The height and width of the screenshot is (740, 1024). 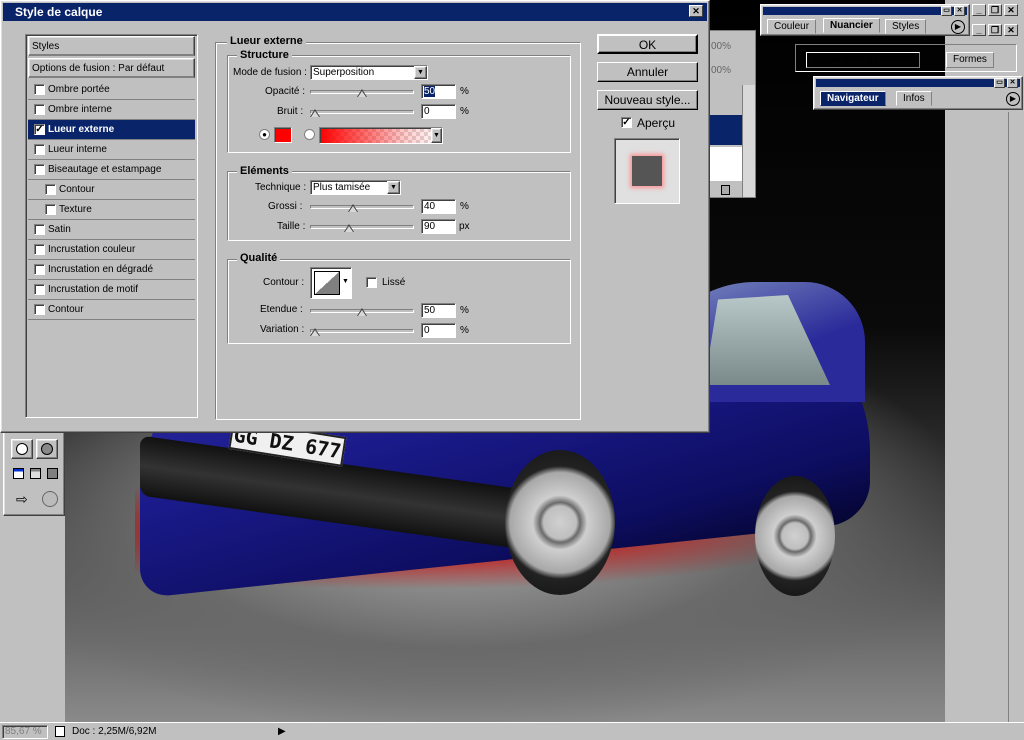 I want to click on doc-close-icon: ✕, so click(x=1011, y=30).